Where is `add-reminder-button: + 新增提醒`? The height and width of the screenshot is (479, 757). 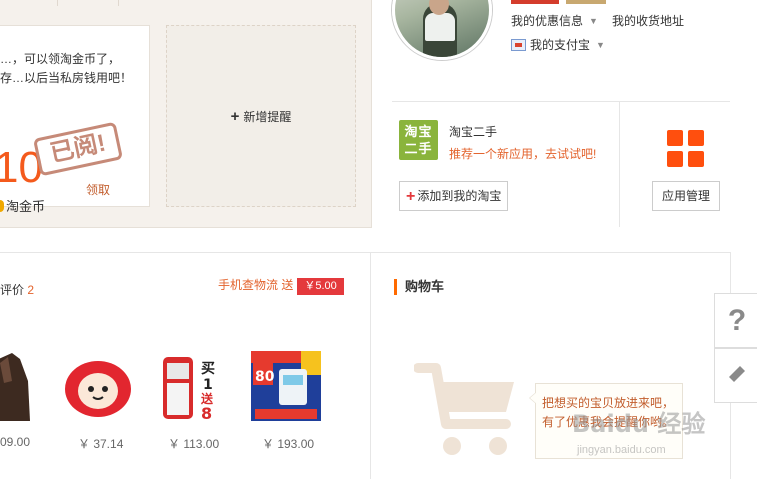
add-reminder-button: + 新增提醒 is located at coordinates (261, 116).